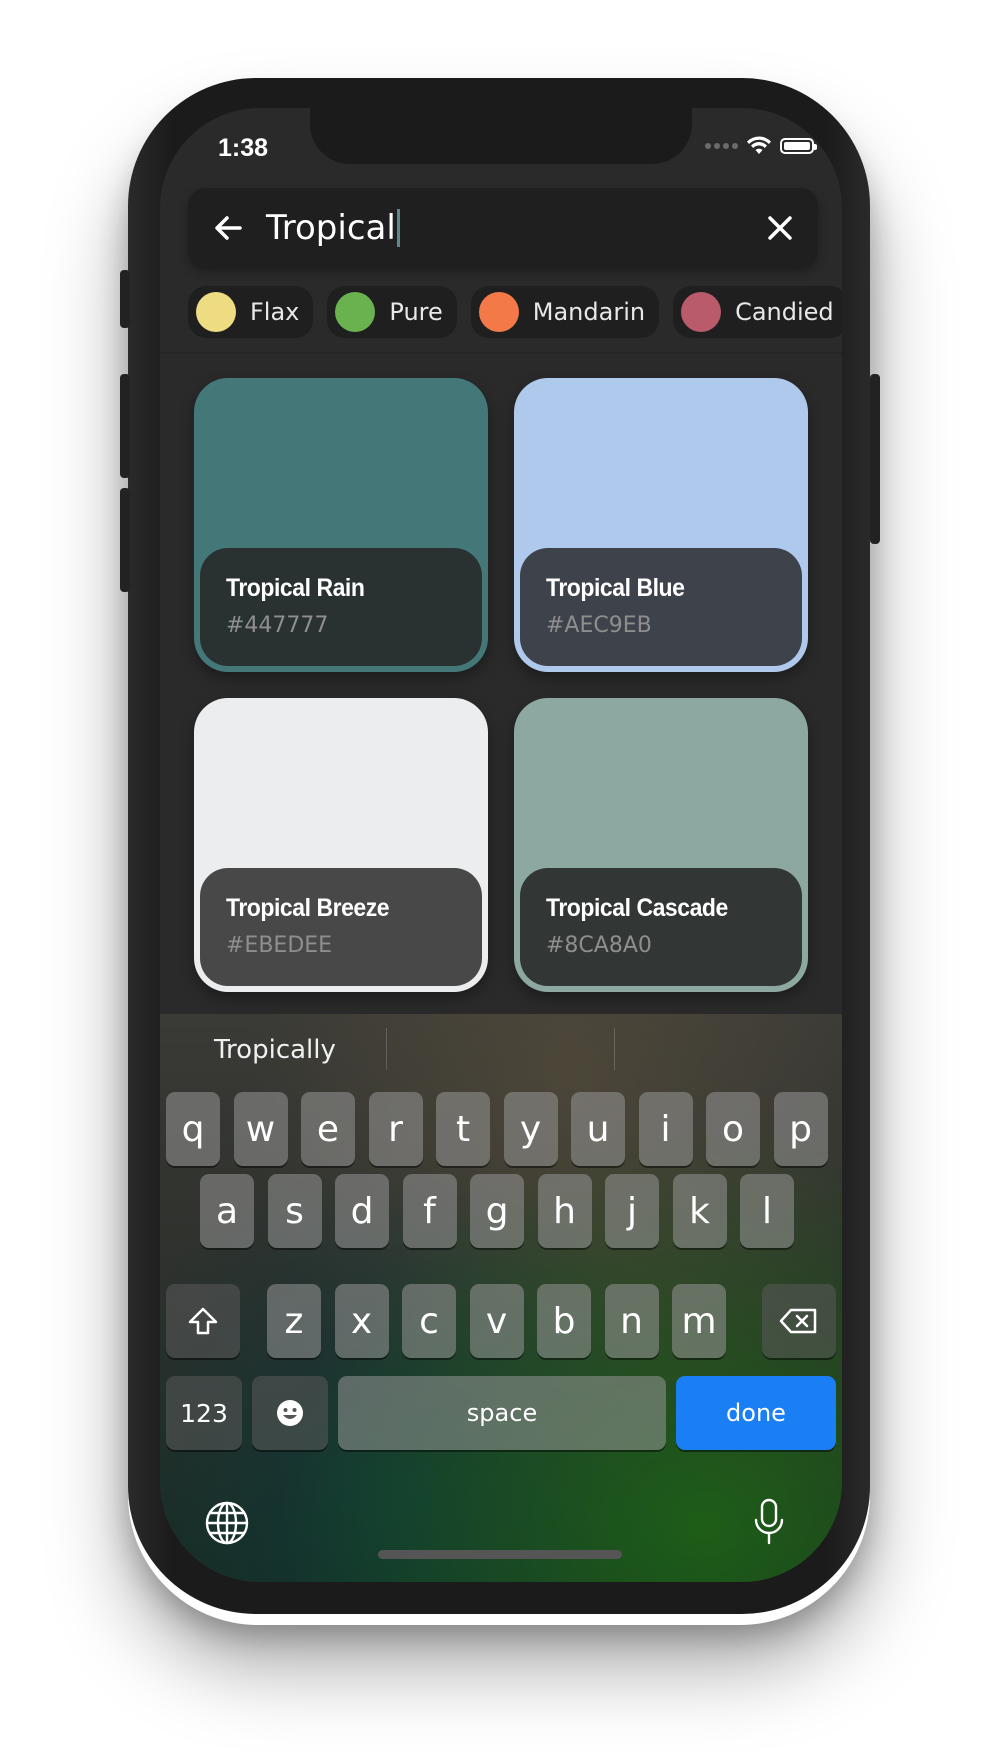 This screenshot has height=1764, width=1002. Describe the element at coordinates (721, 146) in the screenshot. I see `signal-icon` at that location.